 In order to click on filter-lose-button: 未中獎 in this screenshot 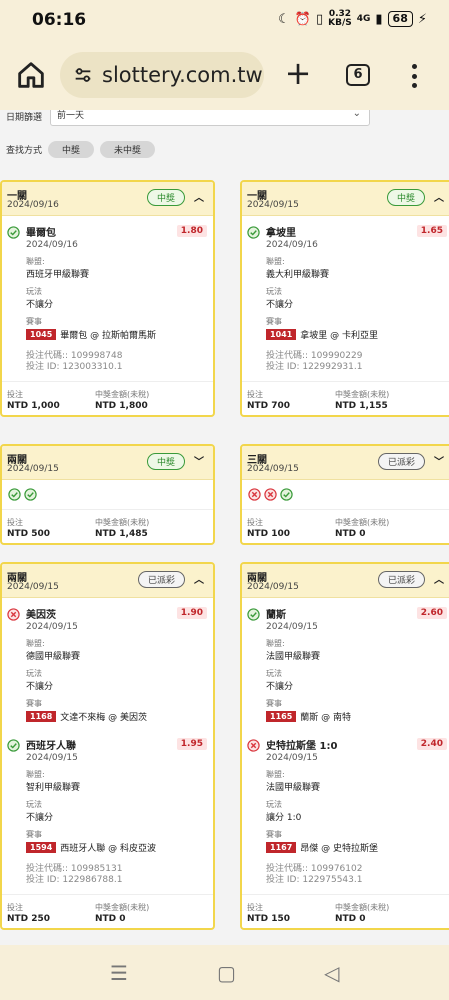, I will do `click(128, 149)`.